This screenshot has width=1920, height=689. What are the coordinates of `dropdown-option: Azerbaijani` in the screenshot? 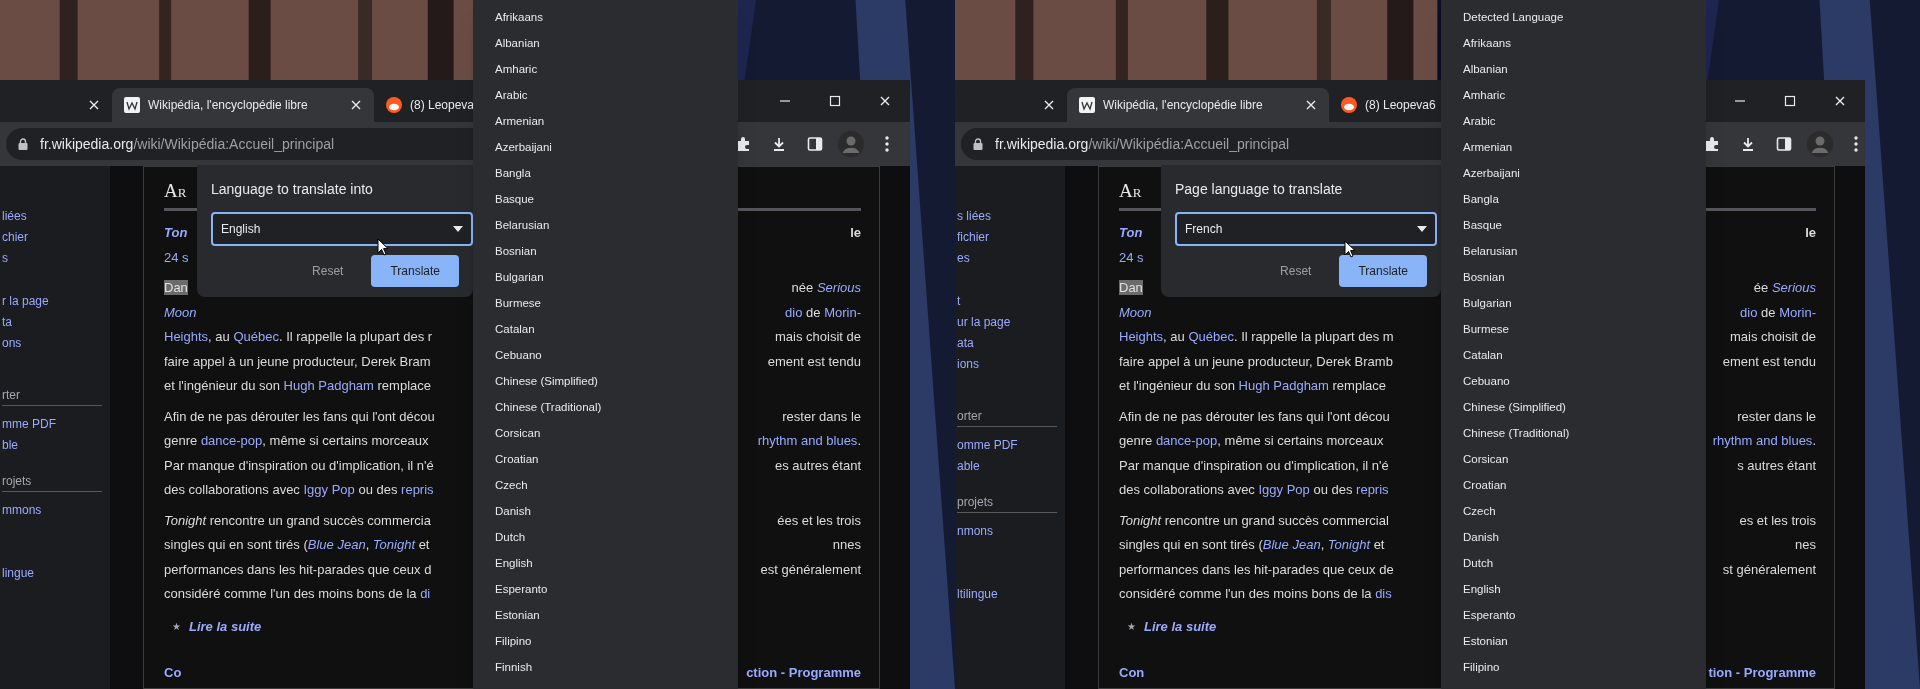 It's located at (1573, 174).